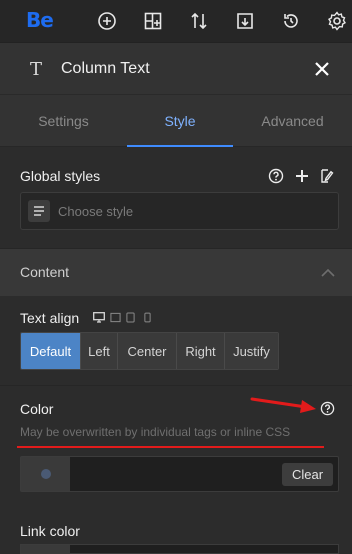 The image size is (352, 554). Describe the element at coordinates (45, 272) in the screenshot. I see `content-section-title: Content` at that location.